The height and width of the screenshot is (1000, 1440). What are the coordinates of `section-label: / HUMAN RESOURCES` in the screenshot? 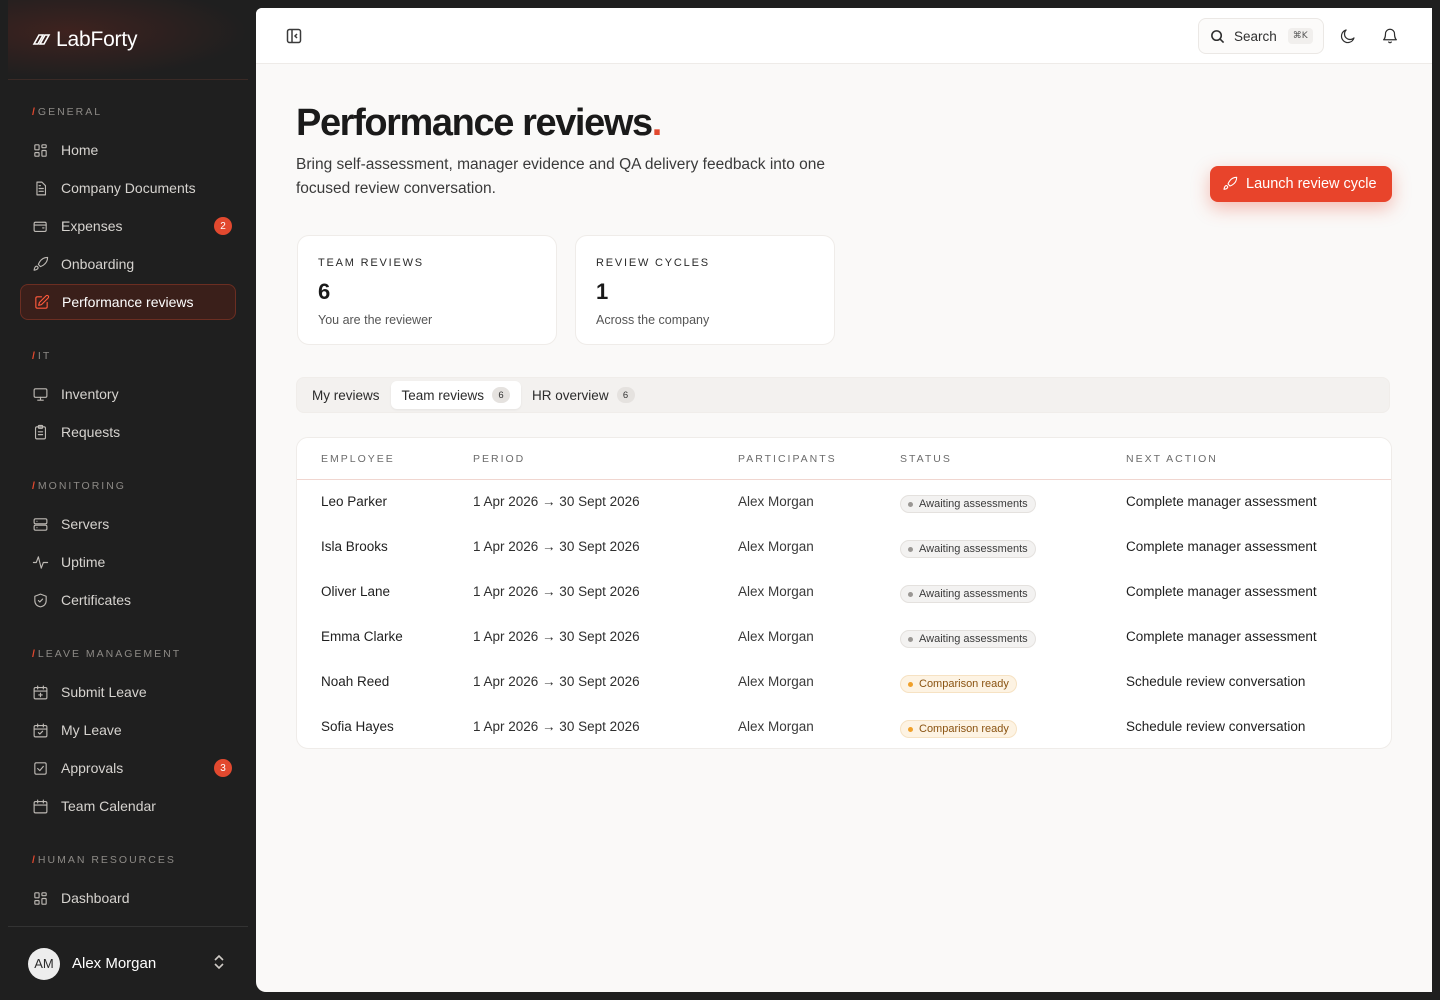 It's located at (104, 860).